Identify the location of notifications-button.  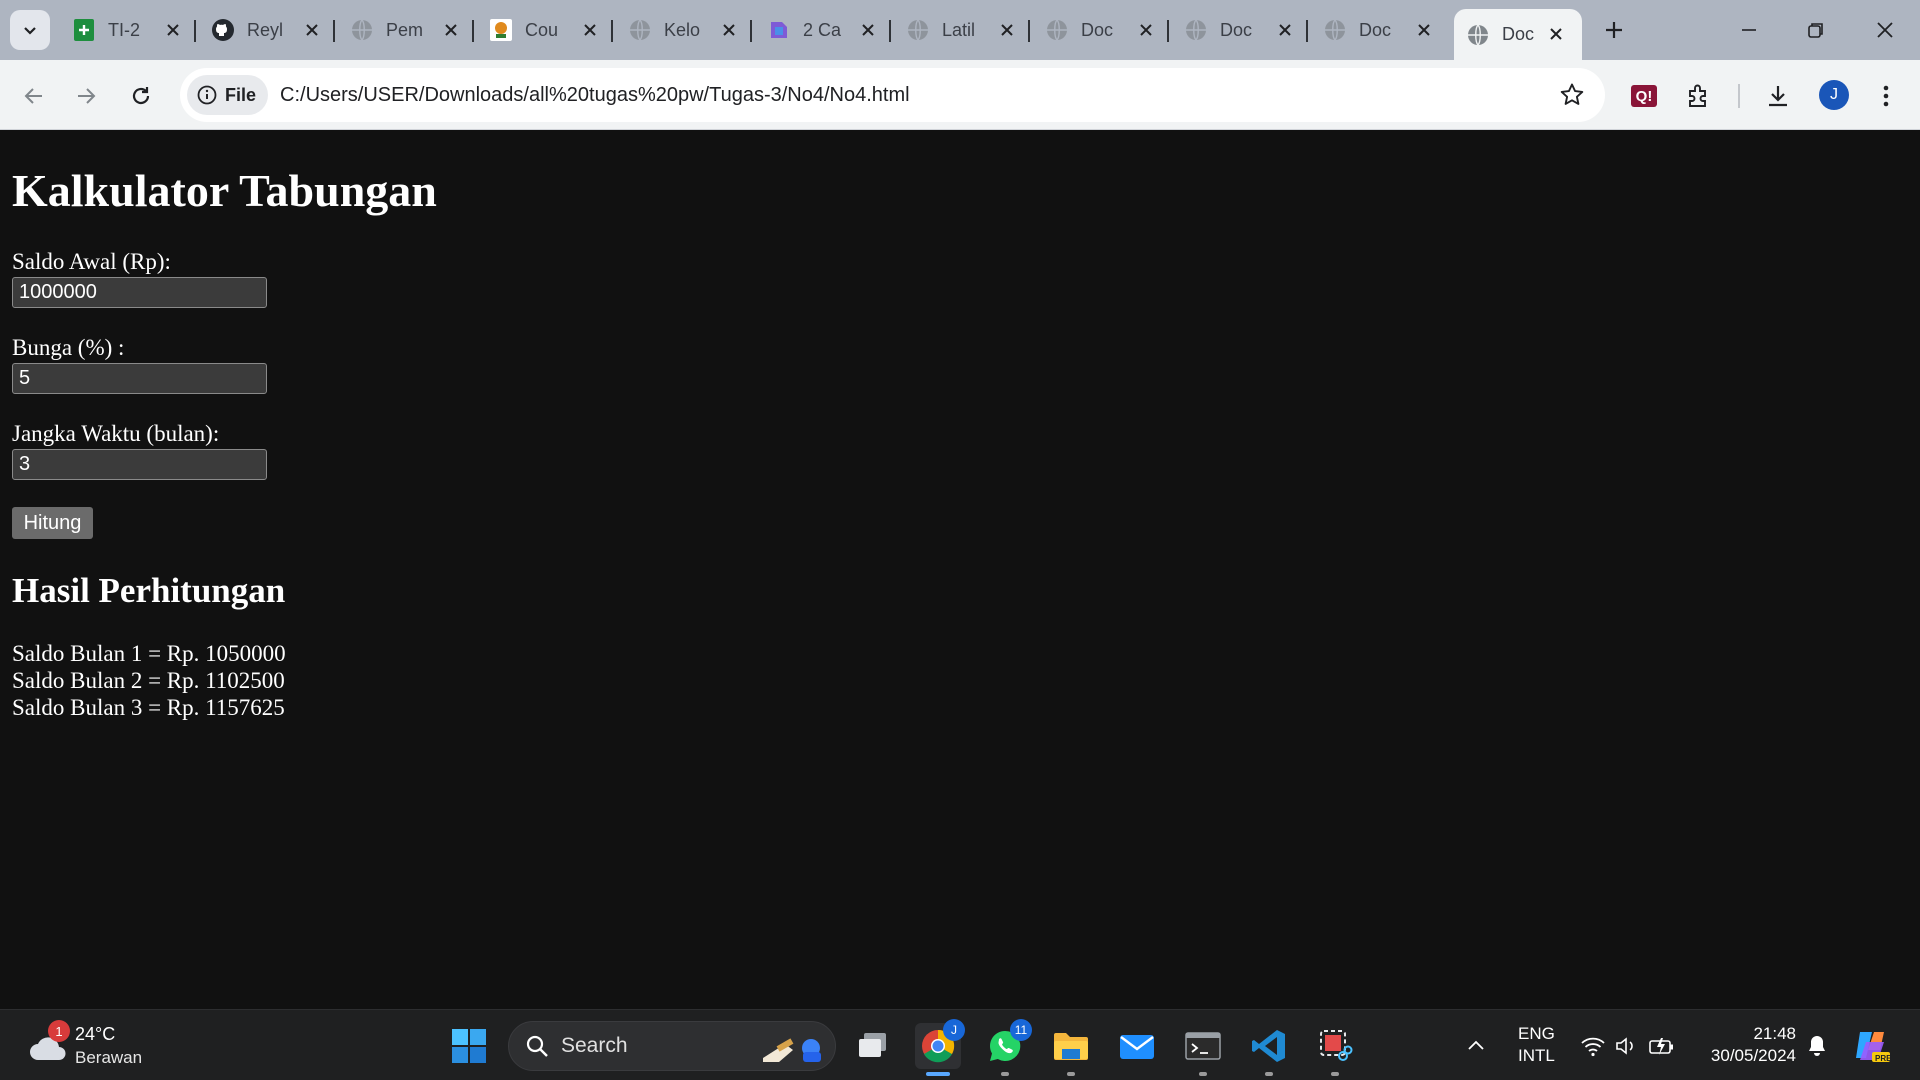
(1817, 1045).